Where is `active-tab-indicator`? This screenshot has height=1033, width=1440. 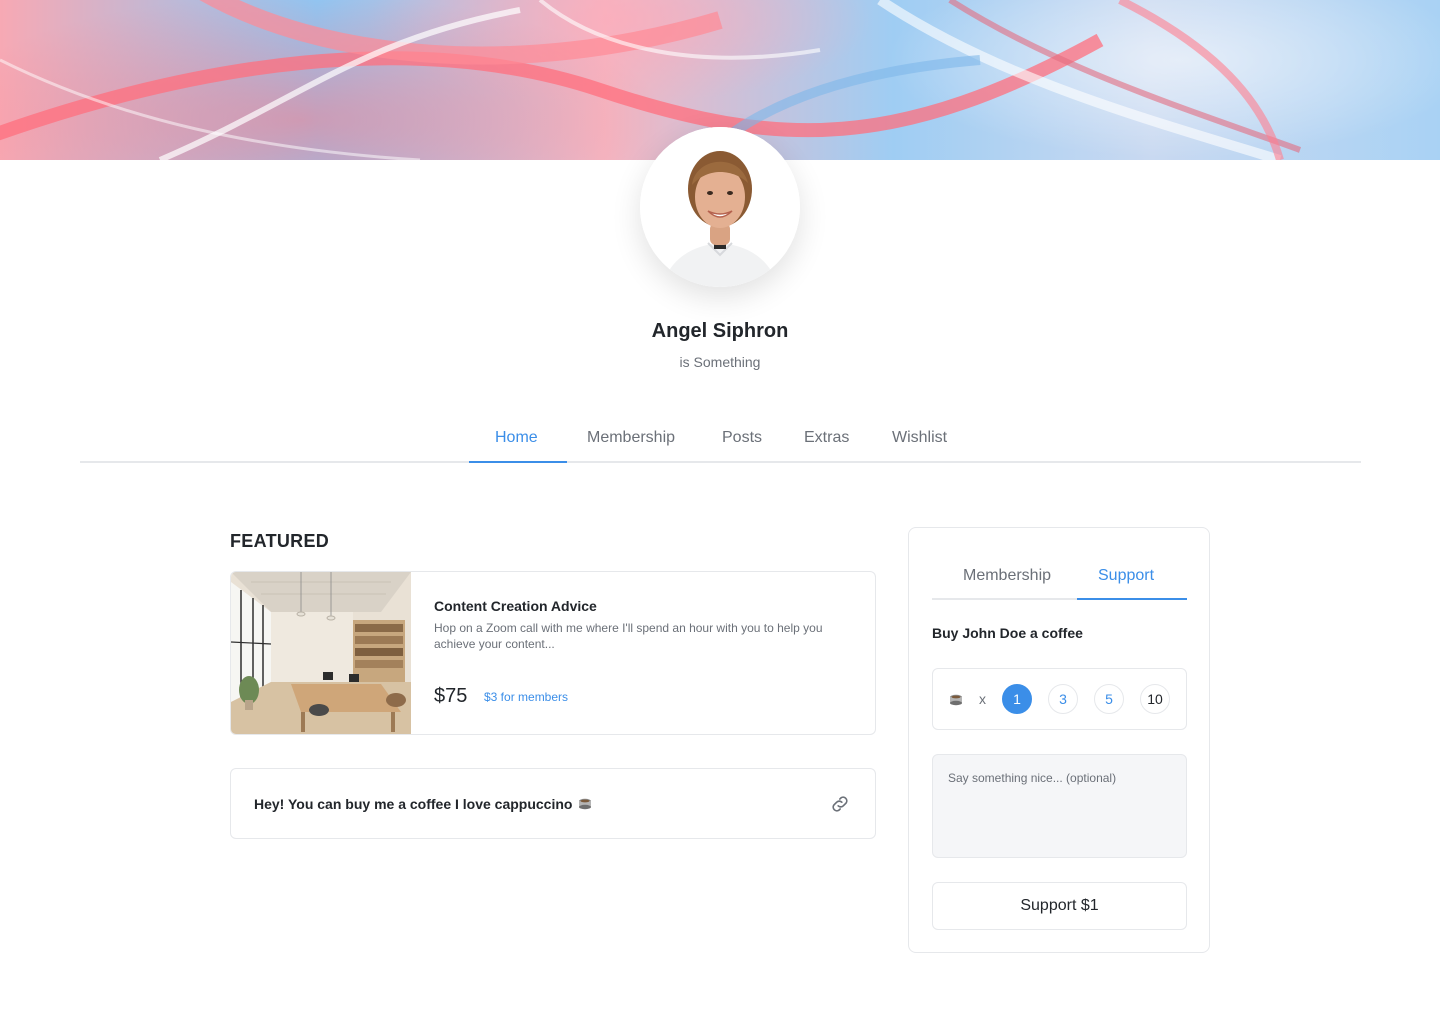 active-tab-indicator is located at coordinates (518, 462).